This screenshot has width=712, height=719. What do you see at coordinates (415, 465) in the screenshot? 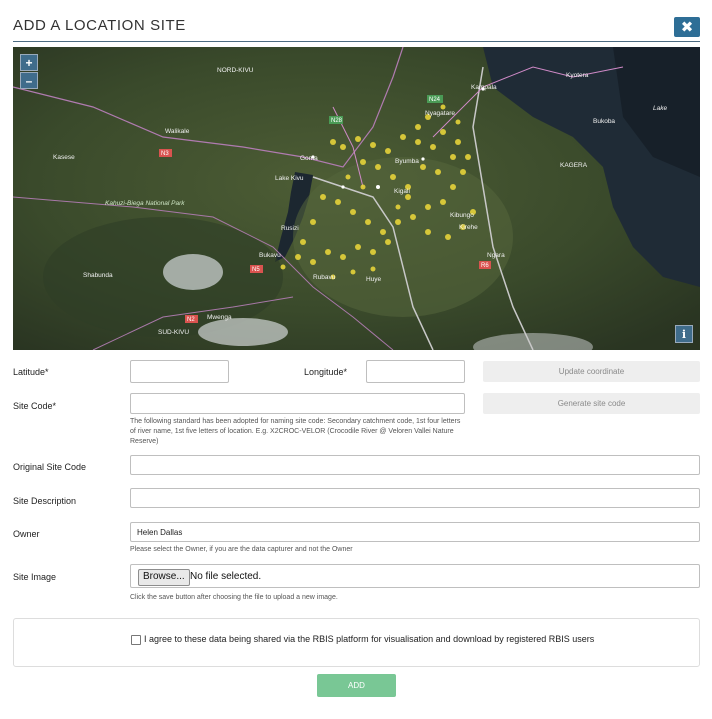
I see `original-site-code-input` at bounding box center [415, 465].